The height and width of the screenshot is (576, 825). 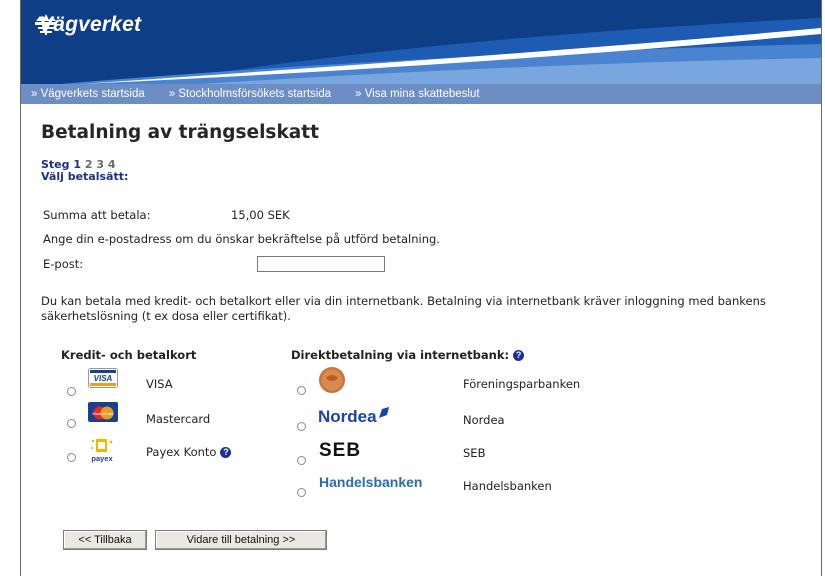 I want to click on handelsbanken-label: Handelsbanken, so click(x=507, y=486).